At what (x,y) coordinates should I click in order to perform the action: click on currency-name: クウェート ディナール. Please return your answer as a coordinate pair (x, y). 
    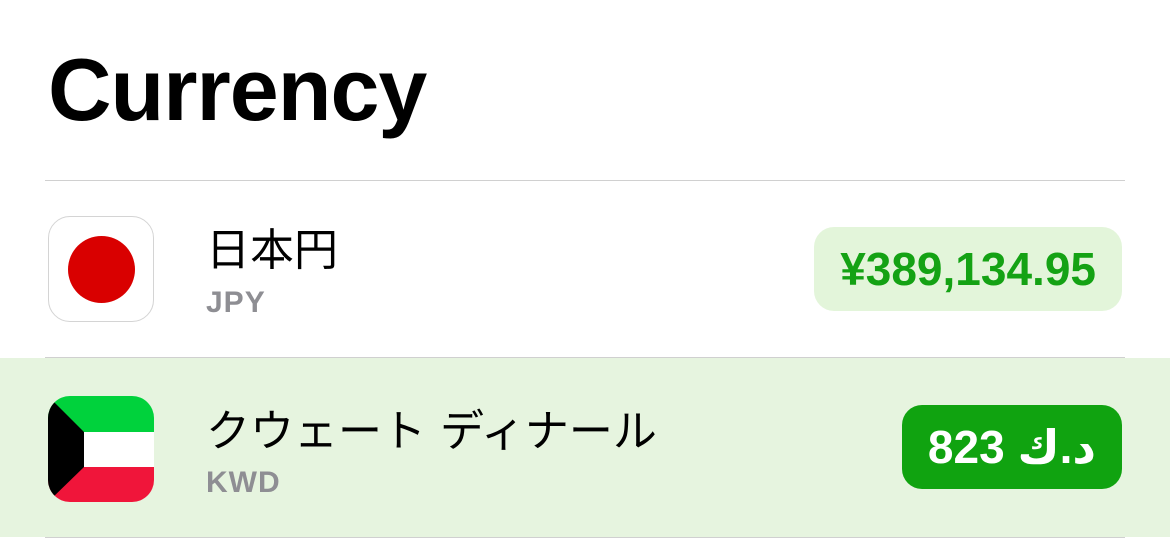
    Looking at the image, I should click on (431, 431).